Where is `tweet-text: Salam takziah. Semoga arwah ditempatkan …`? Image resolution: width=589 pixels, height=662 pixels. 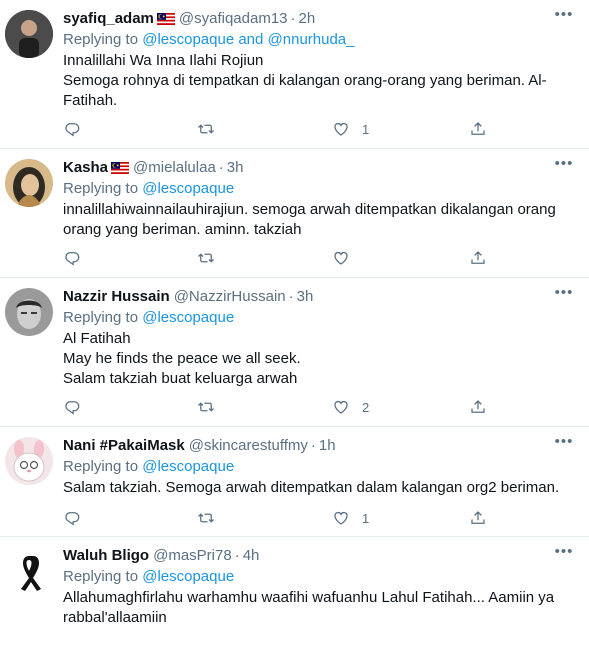 tweet-text: Salam takziah. Semoga arwah ditempatkan … is located at coordinates (319, 488).